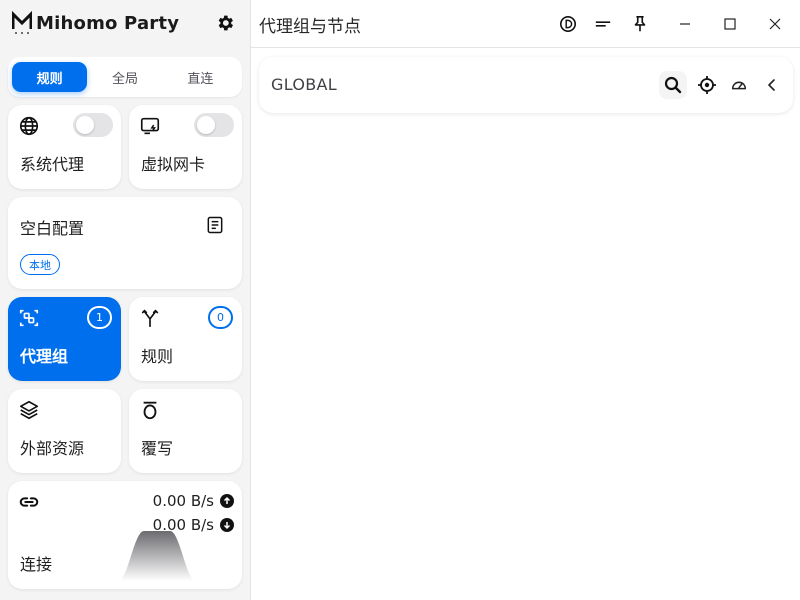 Image resolution: width=800 pixels, height=600 pixels. I want to click on tun-card: 虚拟网卡, so click(185, 147).